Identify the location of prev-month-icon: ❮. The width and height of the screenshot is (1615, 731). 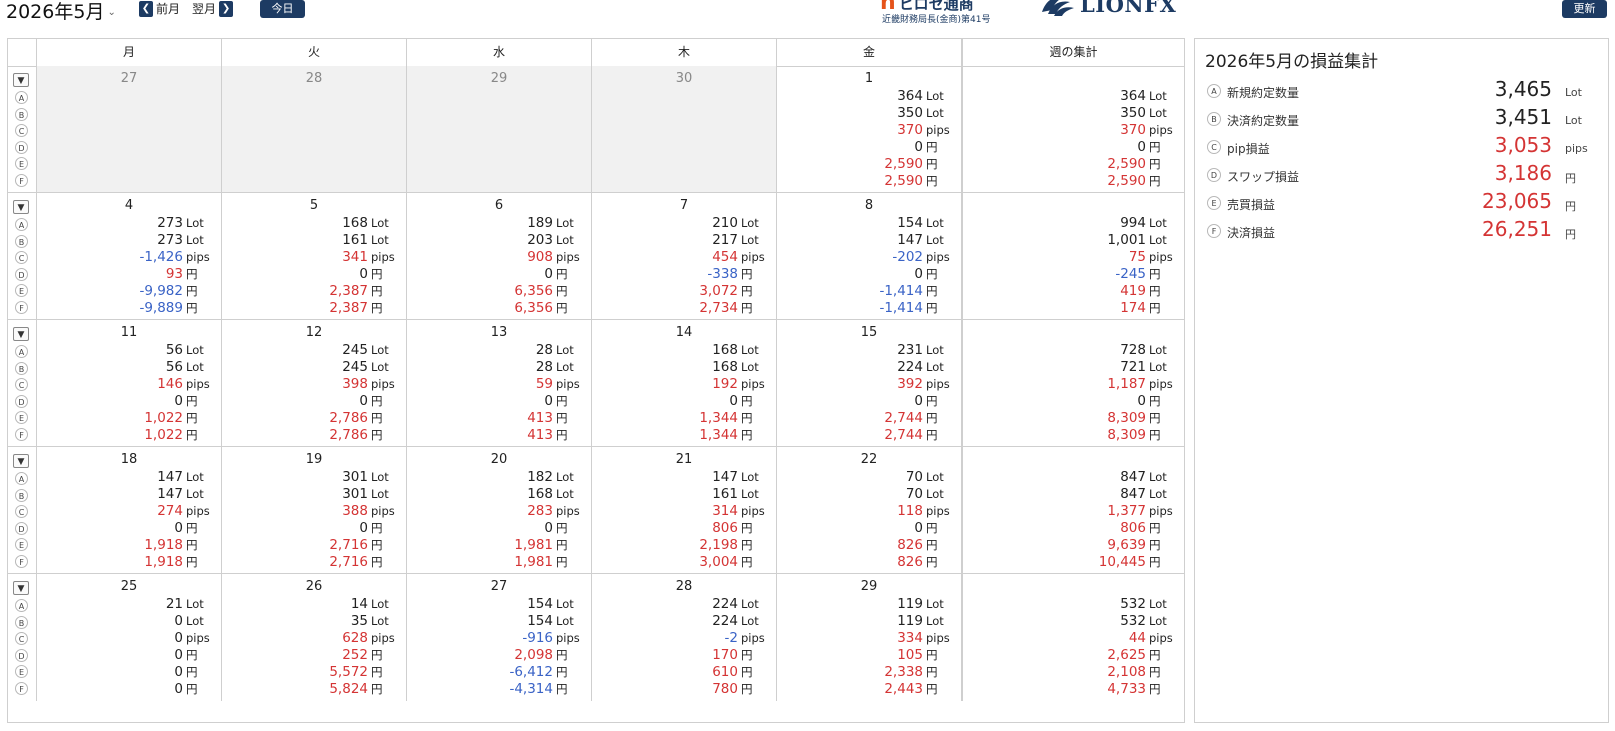
(146, 8).